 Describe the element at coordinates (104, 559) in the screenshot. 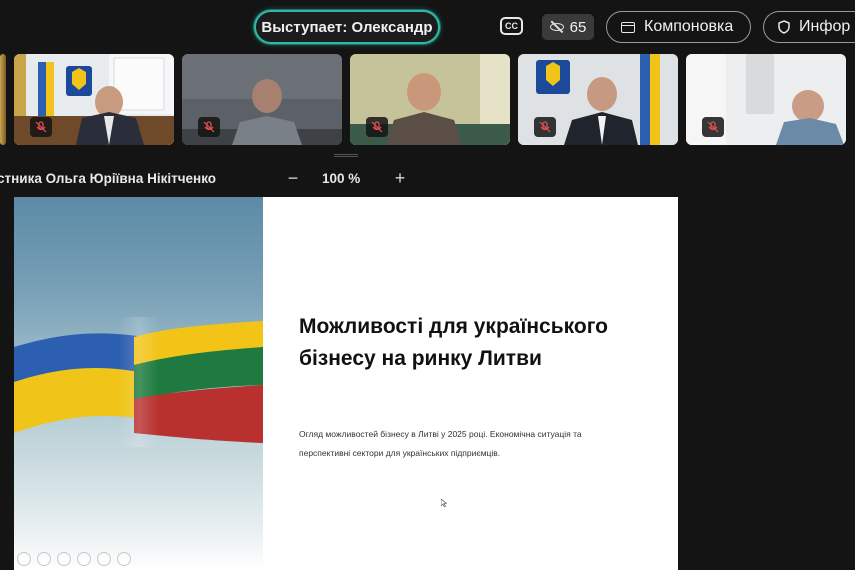

I see `grid-view-icon` at that location.